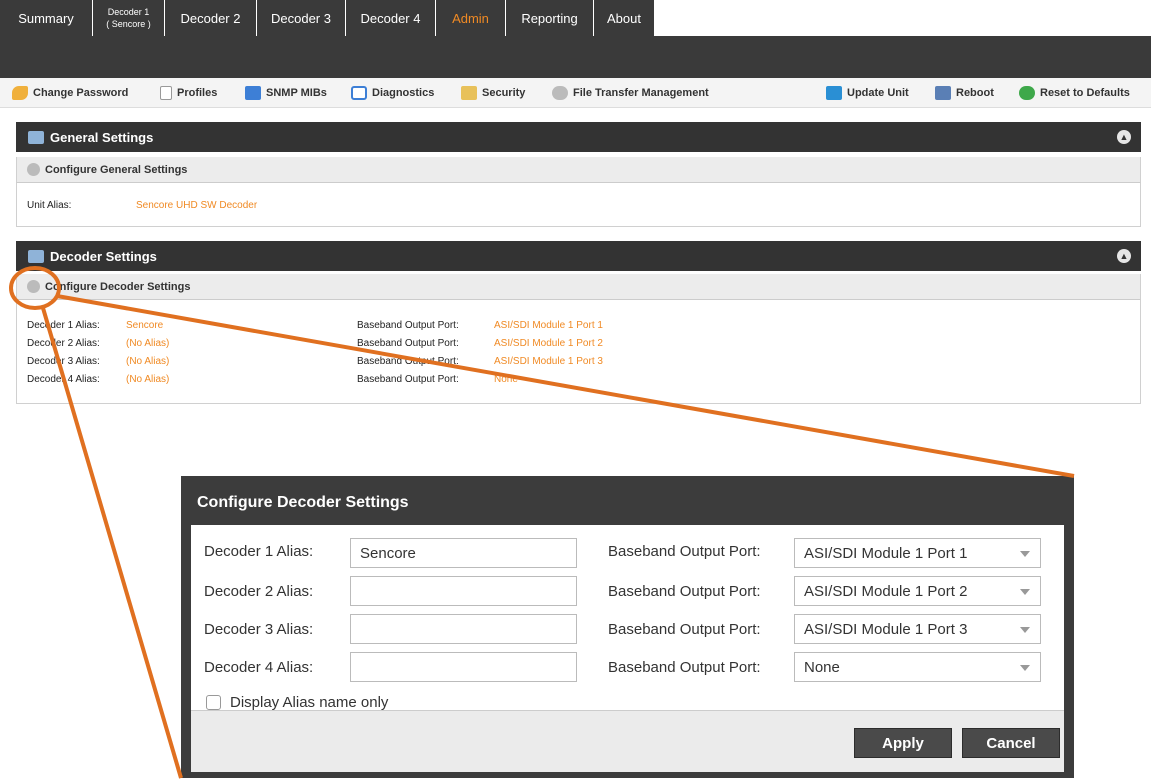 The image size is (1151, 782). What do you see at coordinates (463, 591) in the screenshot?
I see `decoder-2-alias-input` at bounding box center [463, 591].